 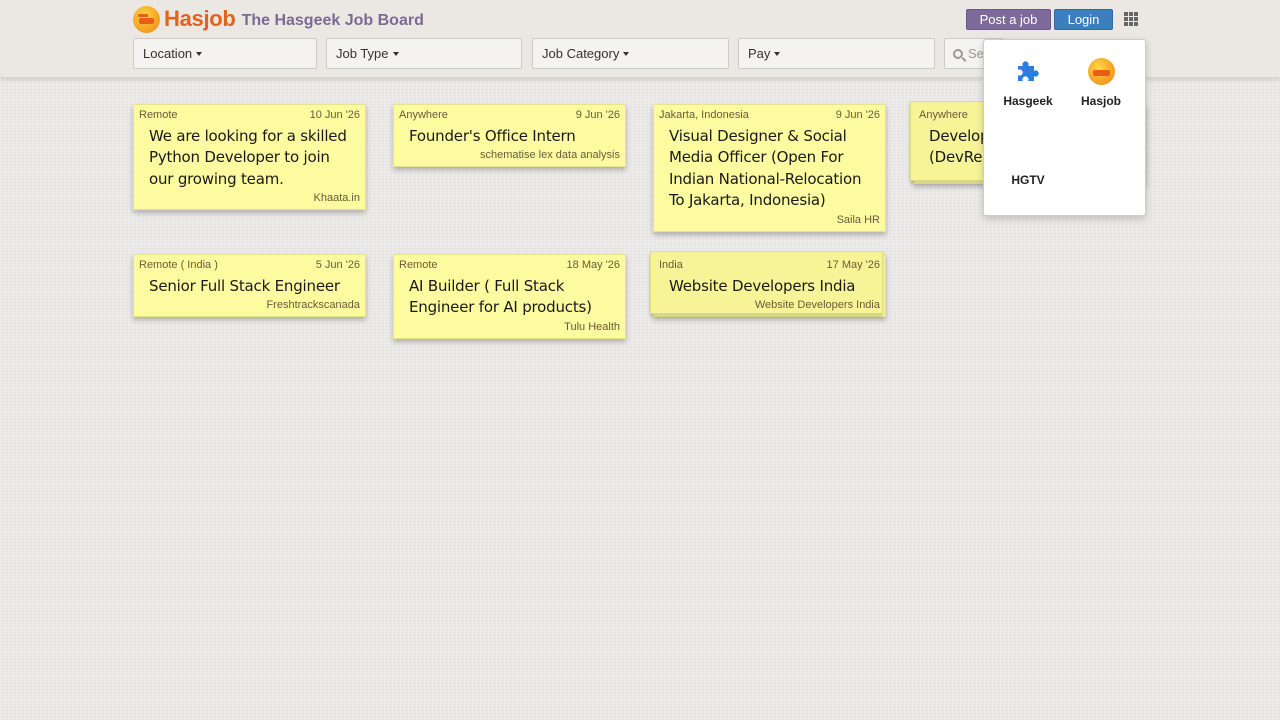 I want to click on app-item-hasjob: Hasjob, so click(x=1101, y=82).